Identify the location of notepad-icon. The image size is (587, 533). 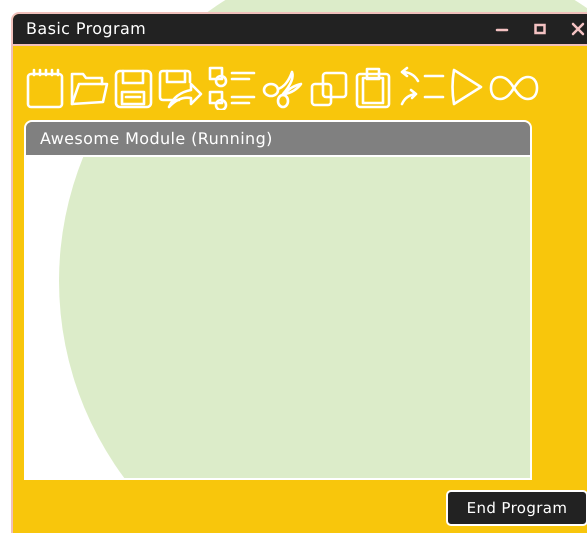
(45, 88).